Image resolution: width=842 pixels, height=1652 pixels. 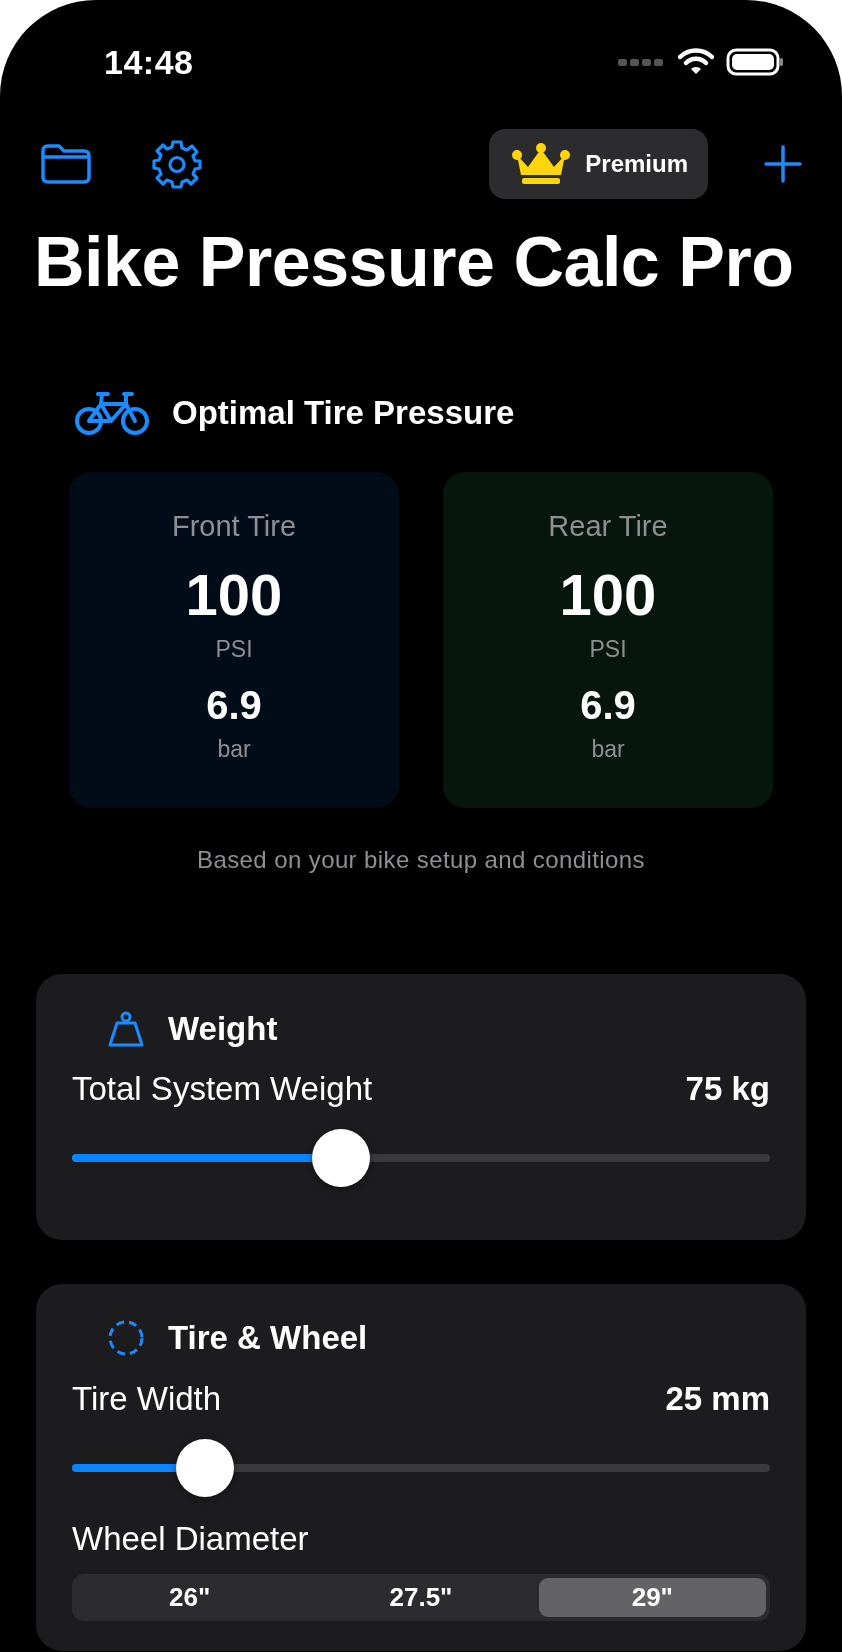 What do you see at coordinates (234, 526) in the screenshot?
I see `tire-label: Front Tire` at bounding box center [234, 526].